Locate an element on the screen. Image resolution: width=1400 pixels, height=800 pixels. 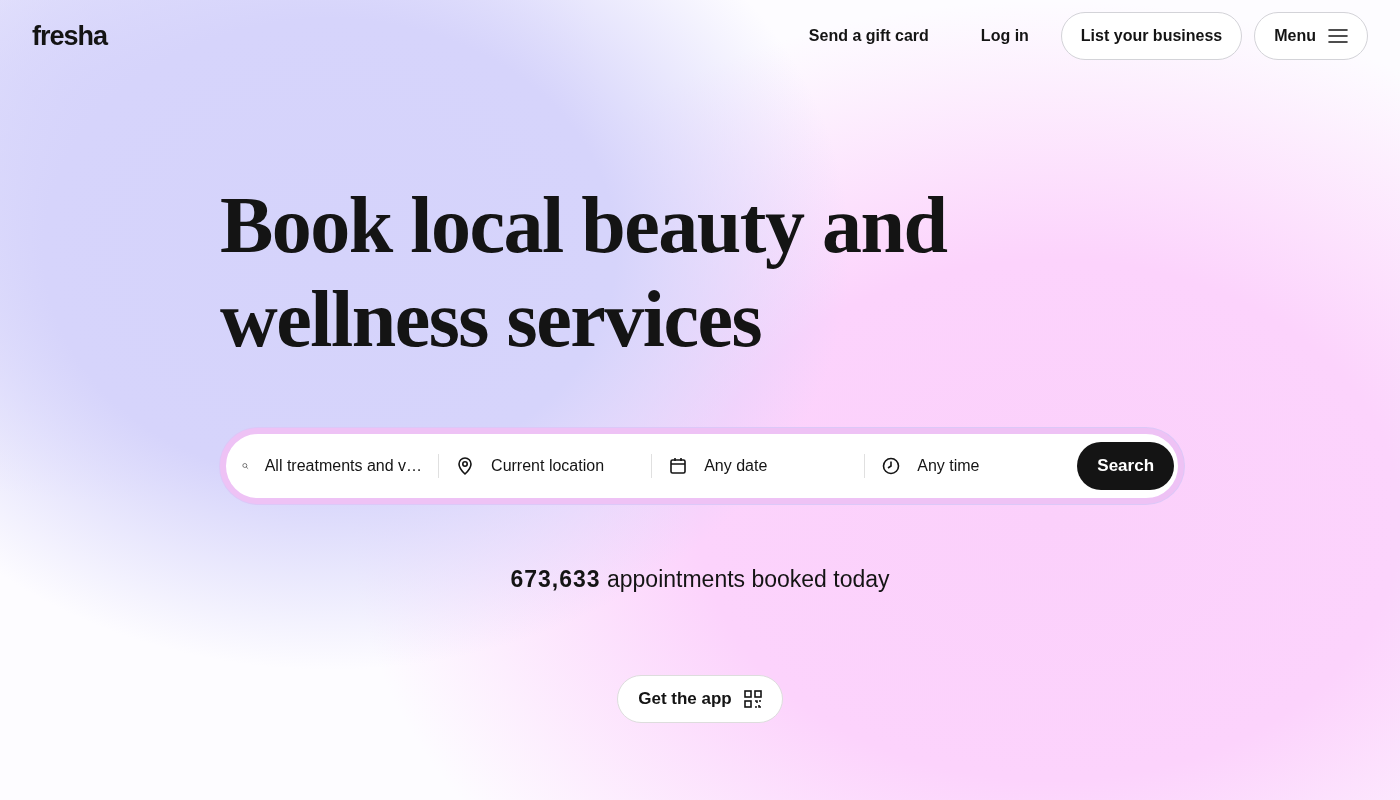
search-button: Search is located at coordinates (1125, 466).